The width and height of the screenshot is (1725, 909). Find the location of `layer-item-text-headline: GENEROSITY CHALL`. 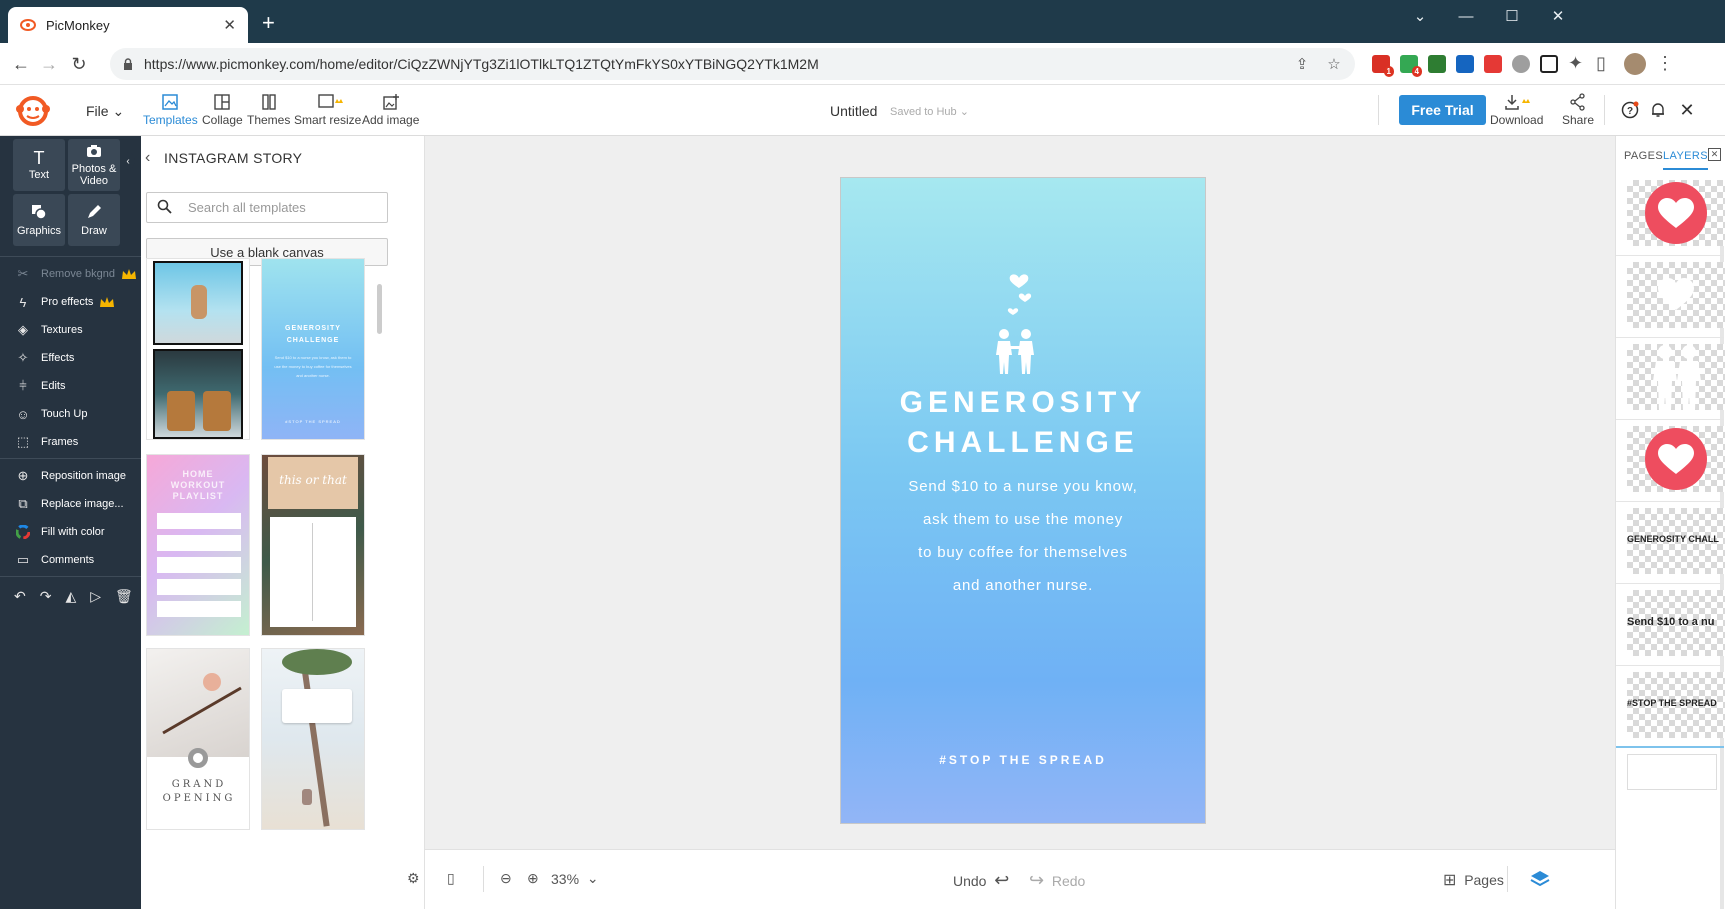

layer-item-text-headline: GENEROSITY CHALL is located at coordinates (1670, 540).